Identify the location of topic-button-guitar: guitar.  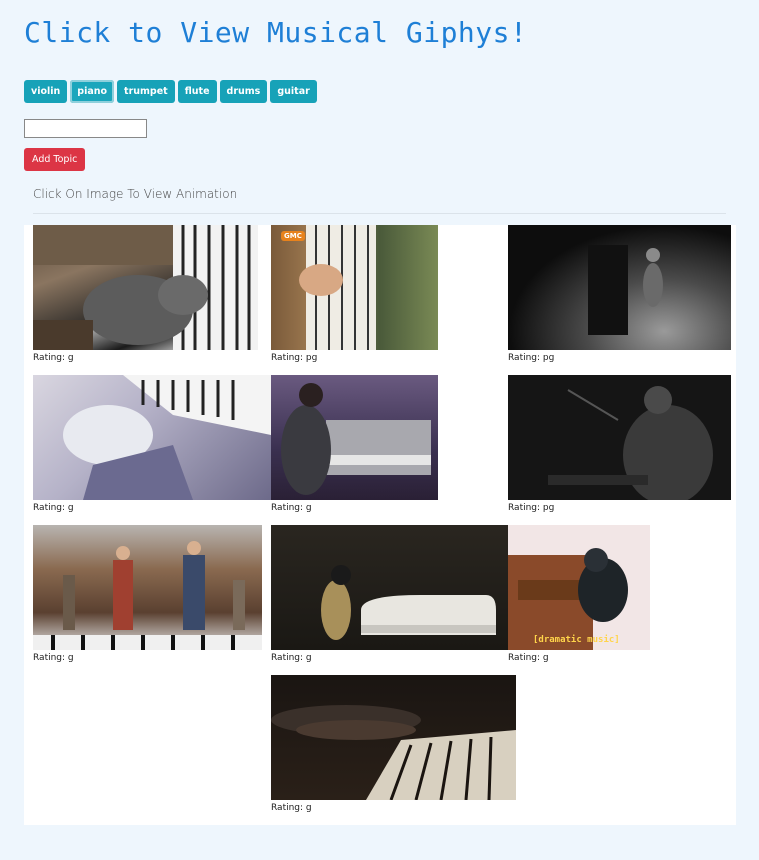
(293, 91).